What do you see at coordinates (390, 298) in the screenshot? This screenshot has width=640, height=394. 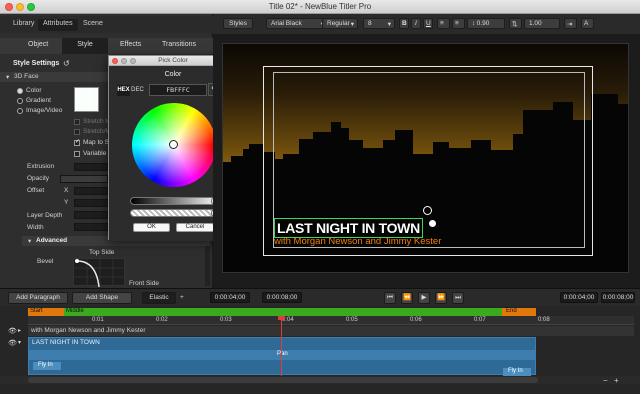 I see `skip-start-icon: ⏮` at bounding box center [390, 298].